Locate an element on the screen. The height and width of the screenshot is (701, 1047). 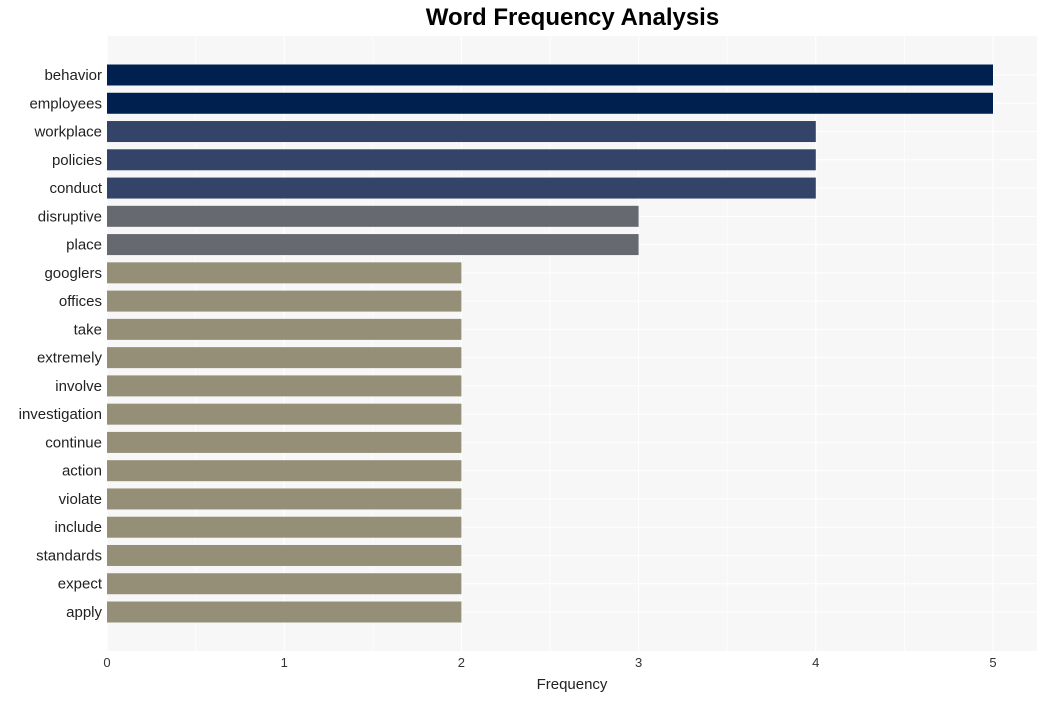
category-label: behavior is located at coordinates (73, 75).